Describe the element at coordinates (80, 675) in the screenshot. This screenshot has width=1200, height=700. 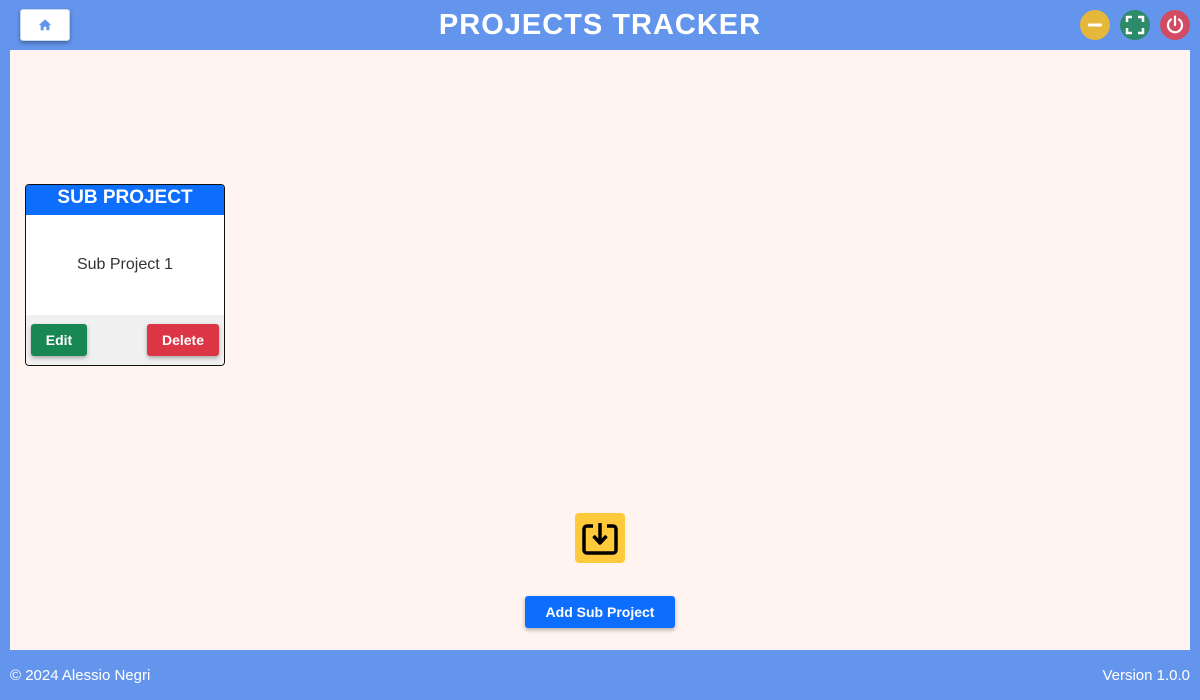
I see `copyright-text: © 2024 Alessio Negri` at that location.